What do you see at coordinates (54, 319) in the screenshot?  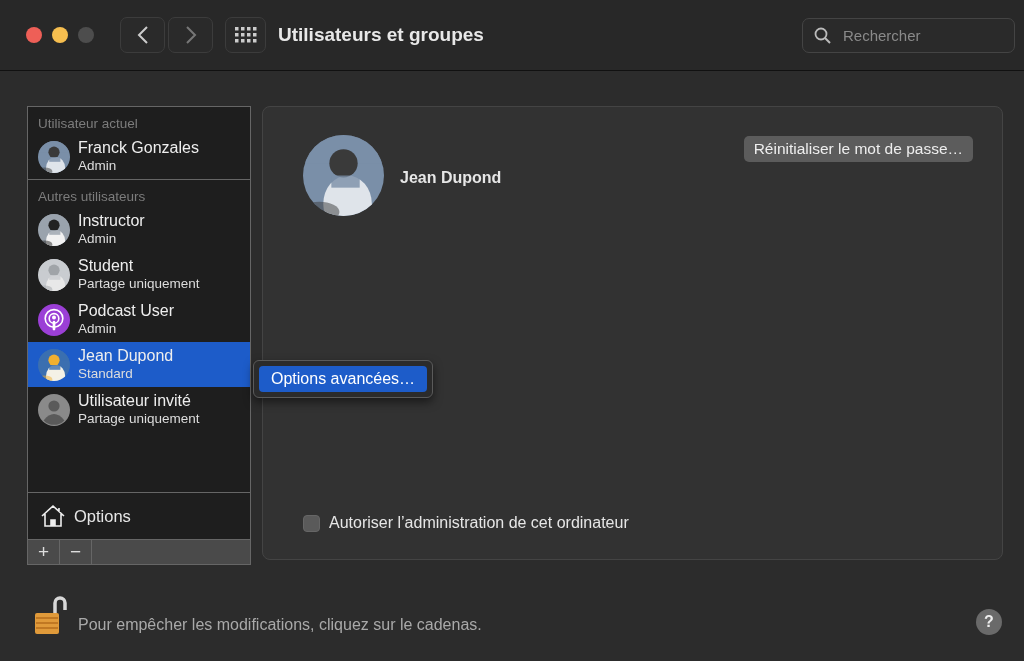 I see `podcast-icon` at bounding box center [54, 319].